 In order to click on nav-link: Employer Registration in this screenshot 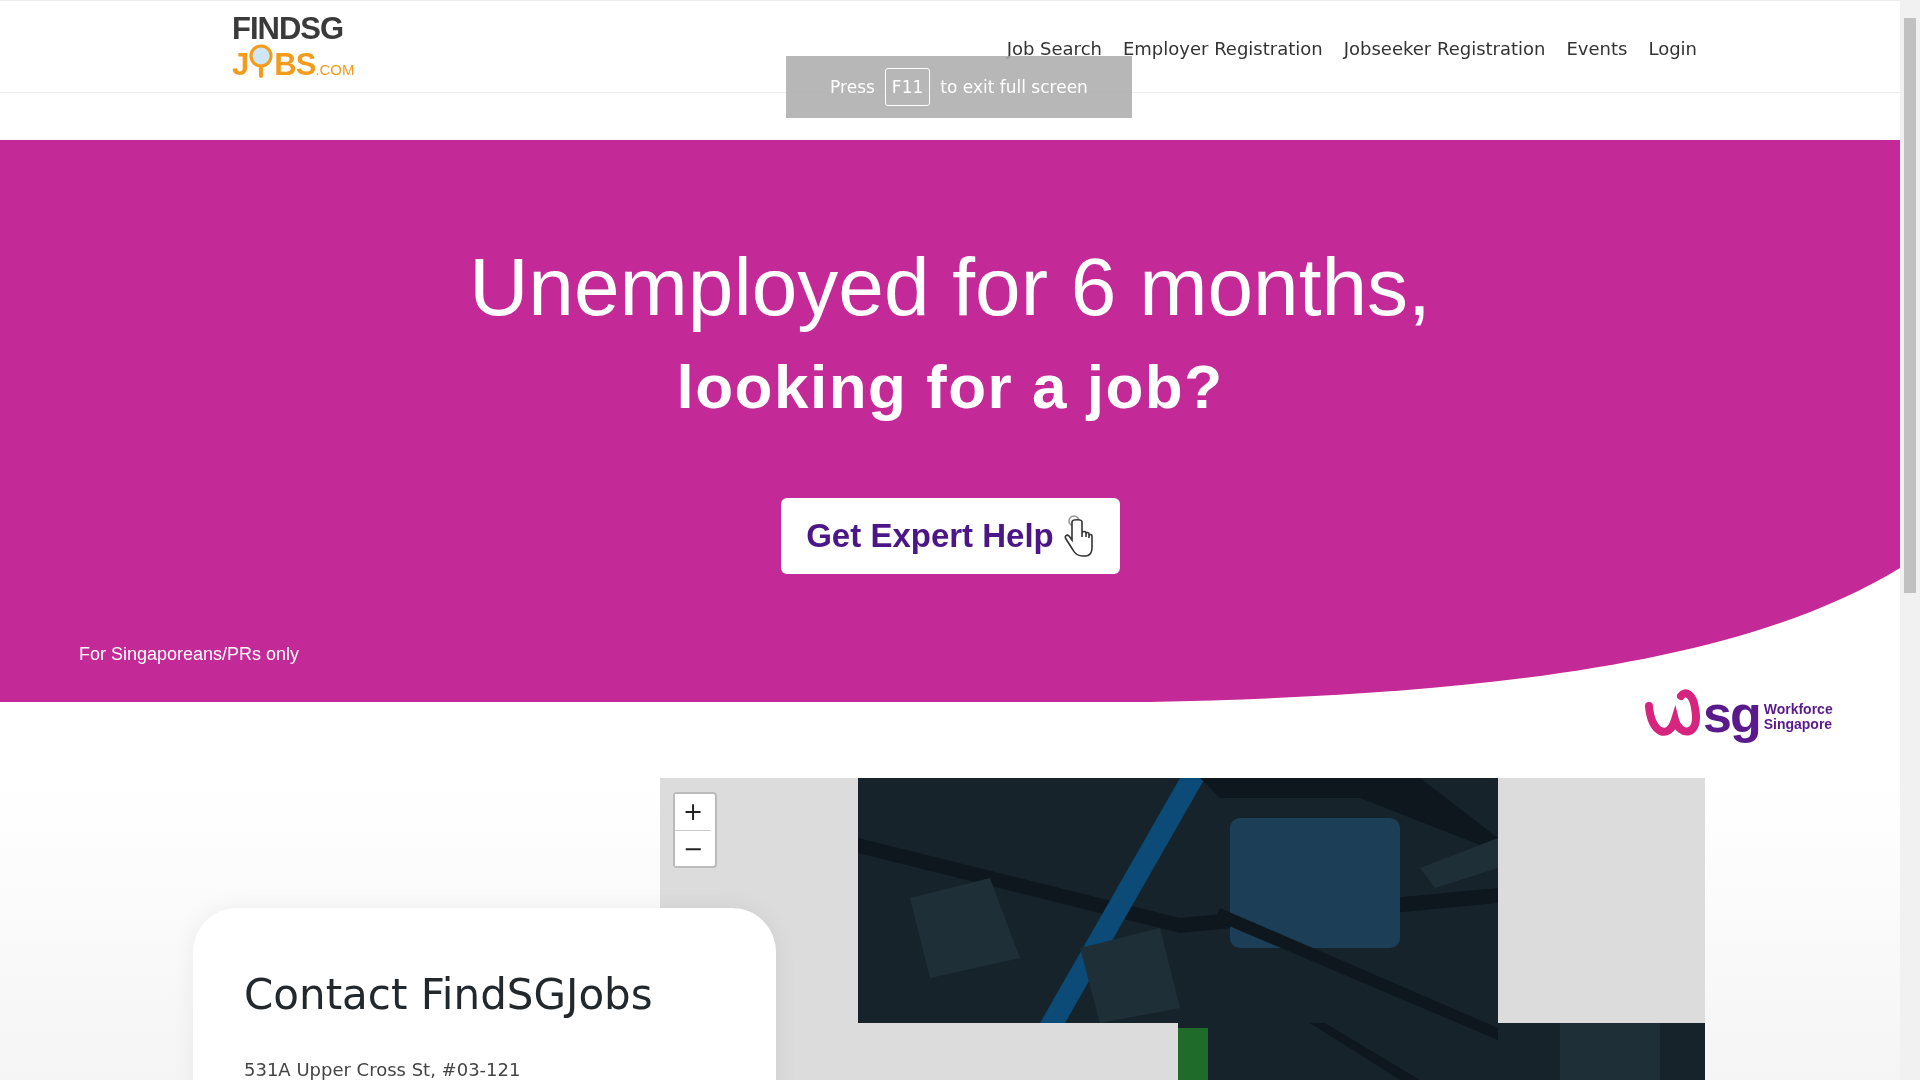, I will do `click(1222, 48)`.